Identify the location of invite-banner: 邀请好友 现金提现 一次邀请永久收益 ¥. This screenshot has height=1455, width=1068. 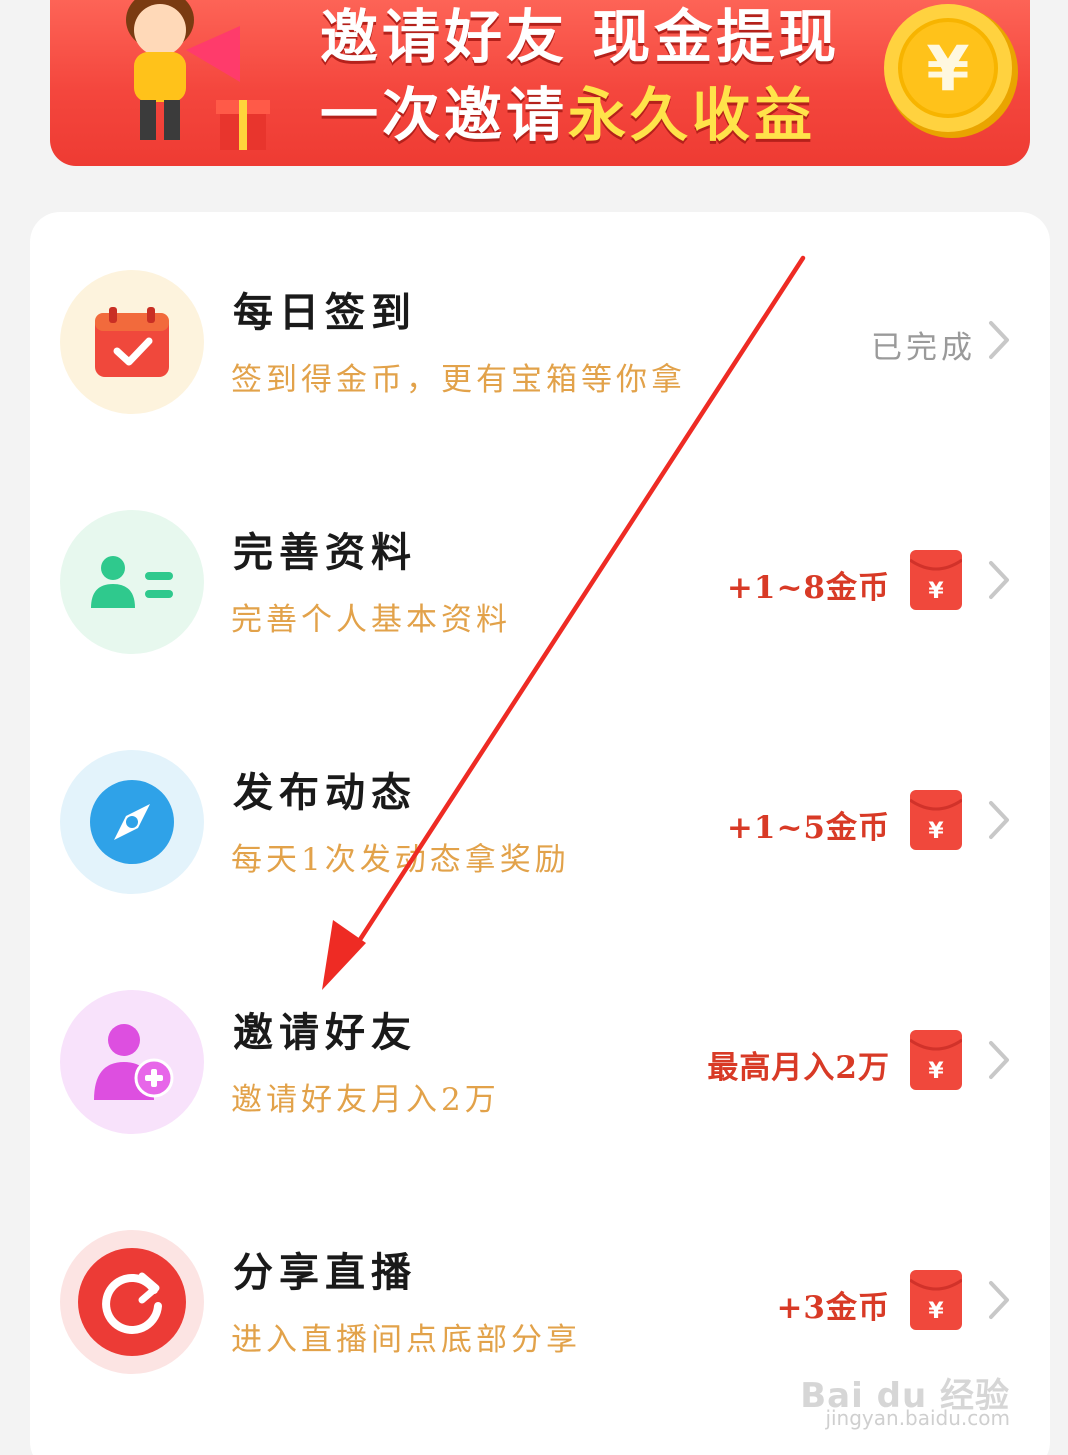
(540, 83).